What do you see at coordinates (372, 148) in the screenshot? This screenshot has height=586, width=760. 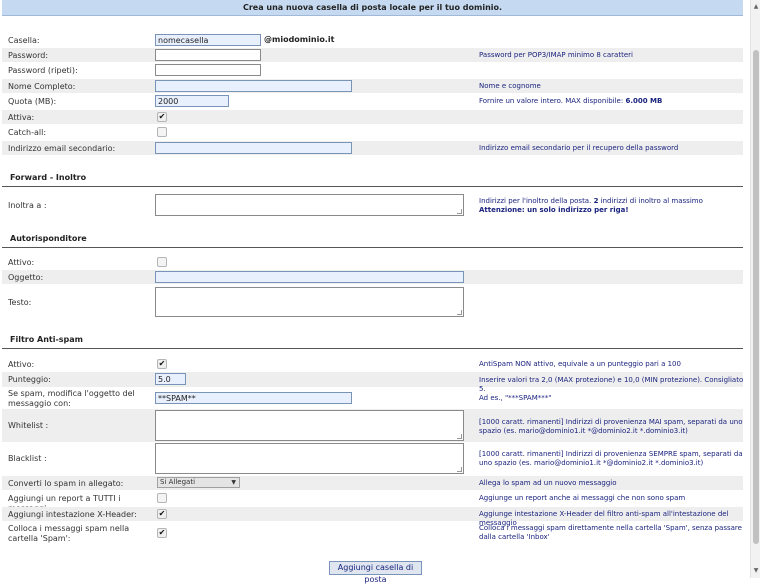 I see `secondary-email-row: Indirizzo email secondario` at bounding box center [372, 148].